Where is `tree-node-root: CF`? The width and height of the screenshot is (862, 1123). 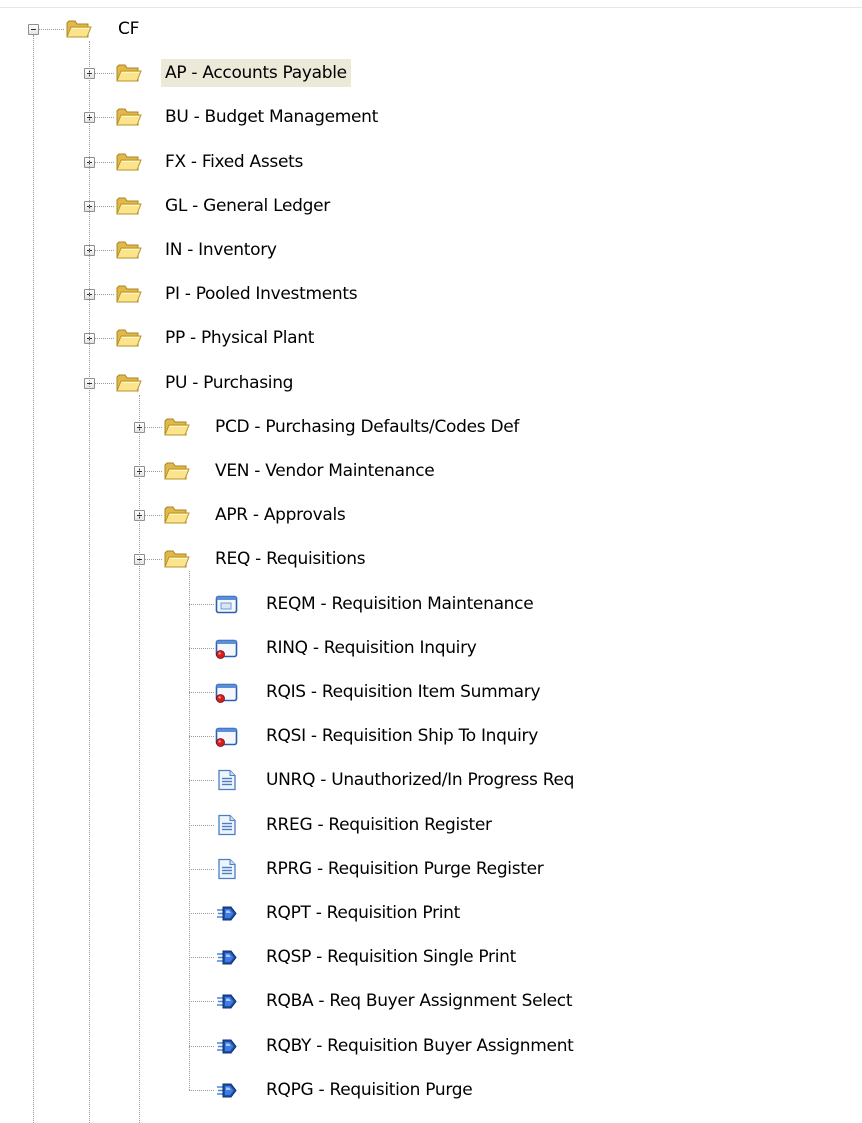 tree-node-root: CF is located at coordinates (431, 29).